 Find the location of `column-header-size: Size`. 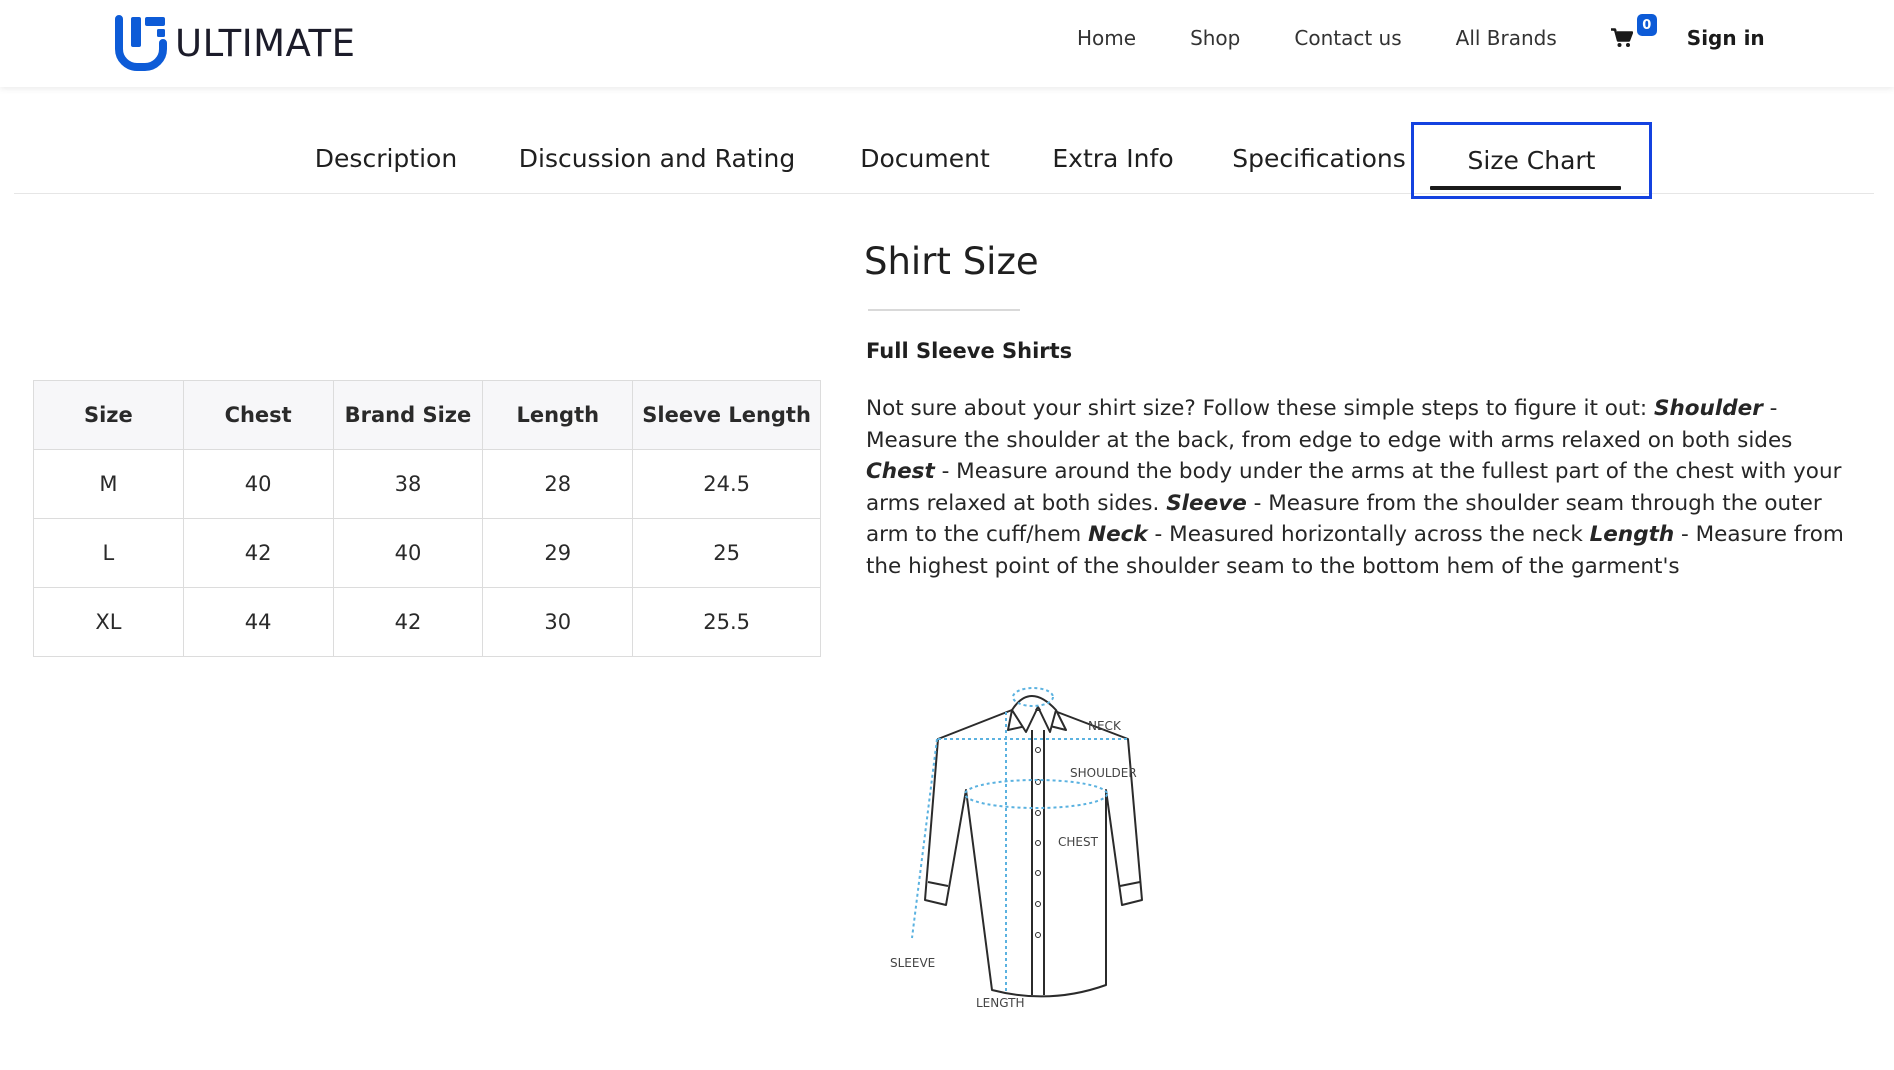

column-header-size: Size is located at coordinates (108, 415).